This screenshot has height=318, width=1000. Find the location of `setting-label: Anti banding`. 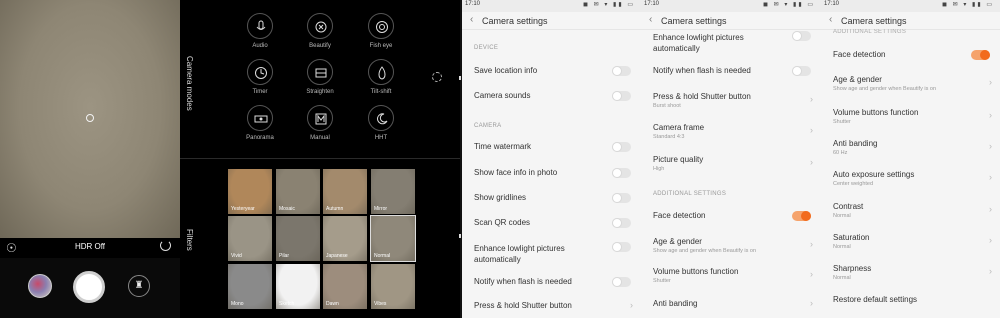

setting-label: Anti banding is located at coordinates (675, 303).